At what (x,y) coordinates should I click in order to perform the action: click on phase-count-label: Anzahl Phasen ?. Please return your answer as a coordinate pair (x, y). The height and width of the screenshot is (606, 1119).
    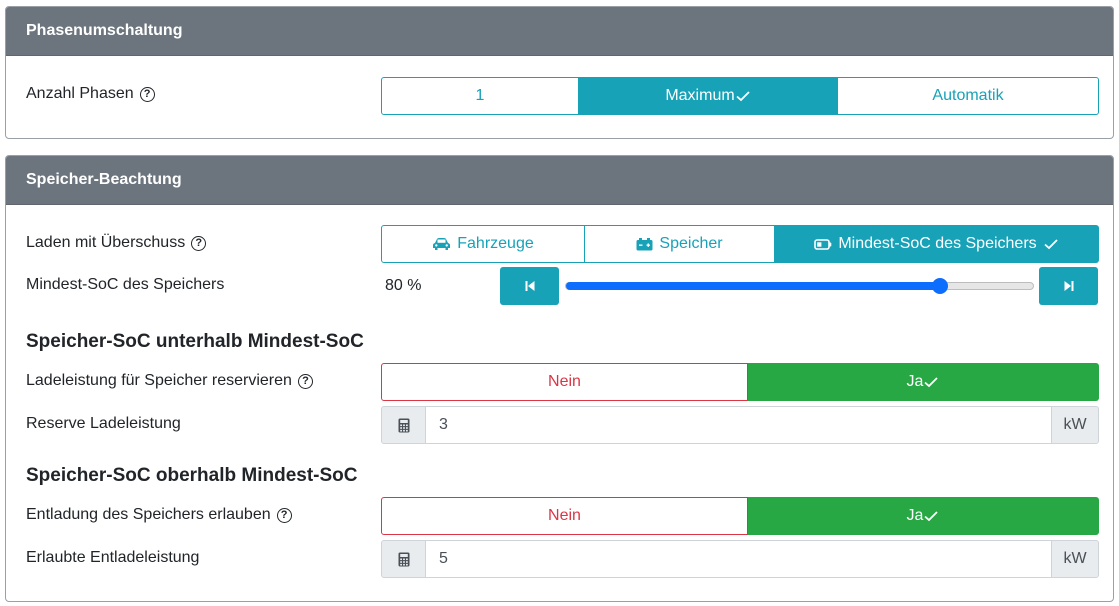
    Looking at the image, I should click on (90, 94).